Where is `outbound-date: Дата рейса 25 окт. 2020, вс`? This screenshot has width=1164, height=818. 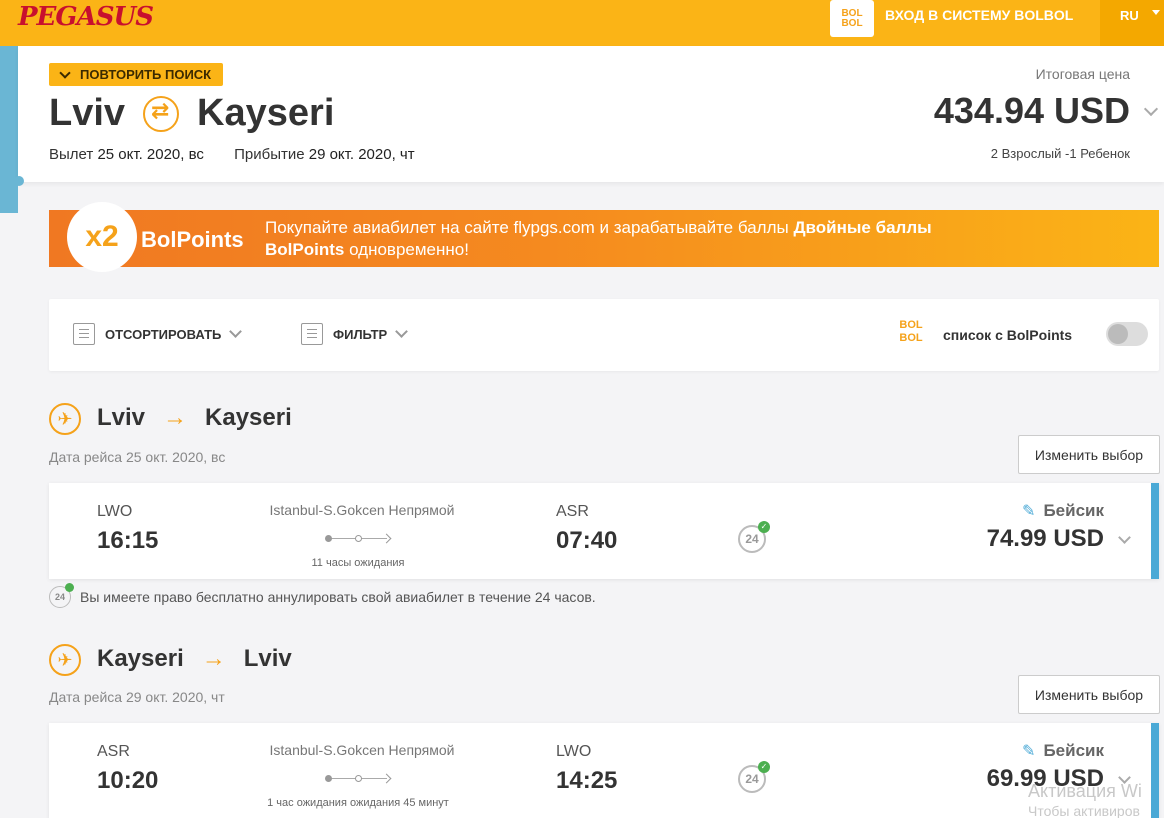 outbound-date: Дата рейса 25 окт. 2020, вс is located at coordinates (137, 457).